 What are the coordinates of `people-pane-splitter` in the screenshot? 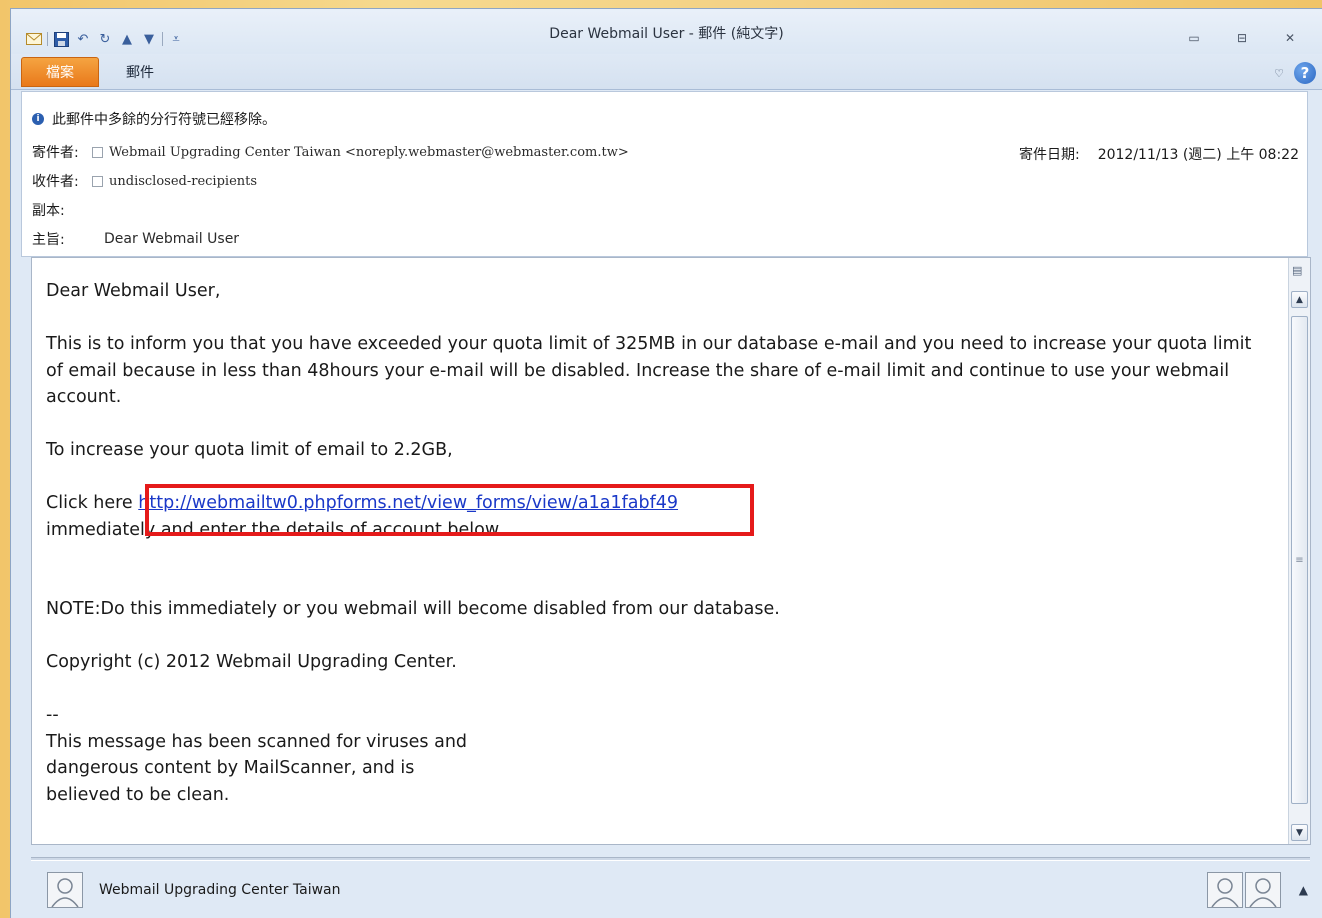 It's located at (670, 859).